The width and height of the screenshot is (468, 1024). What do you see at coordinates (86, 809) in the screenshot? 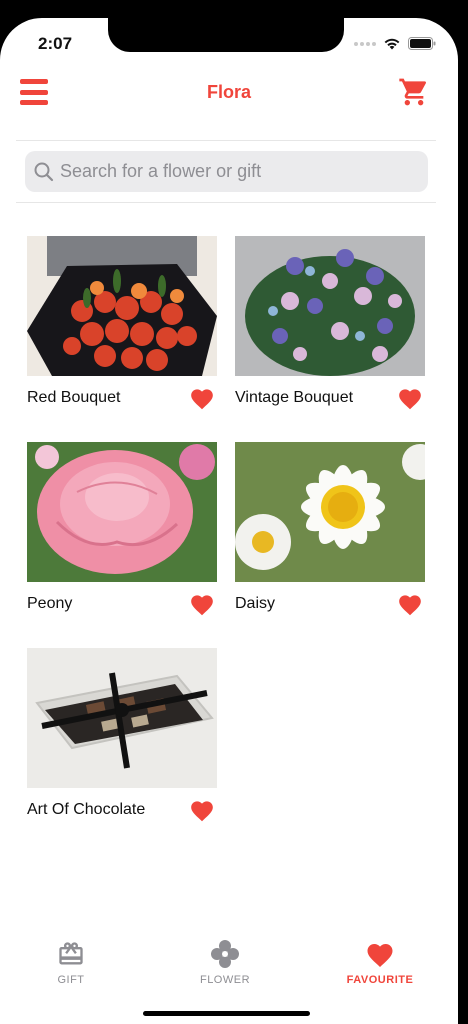
I see `product-name: Art Of Chocolate` at bounding box center [86, 809].